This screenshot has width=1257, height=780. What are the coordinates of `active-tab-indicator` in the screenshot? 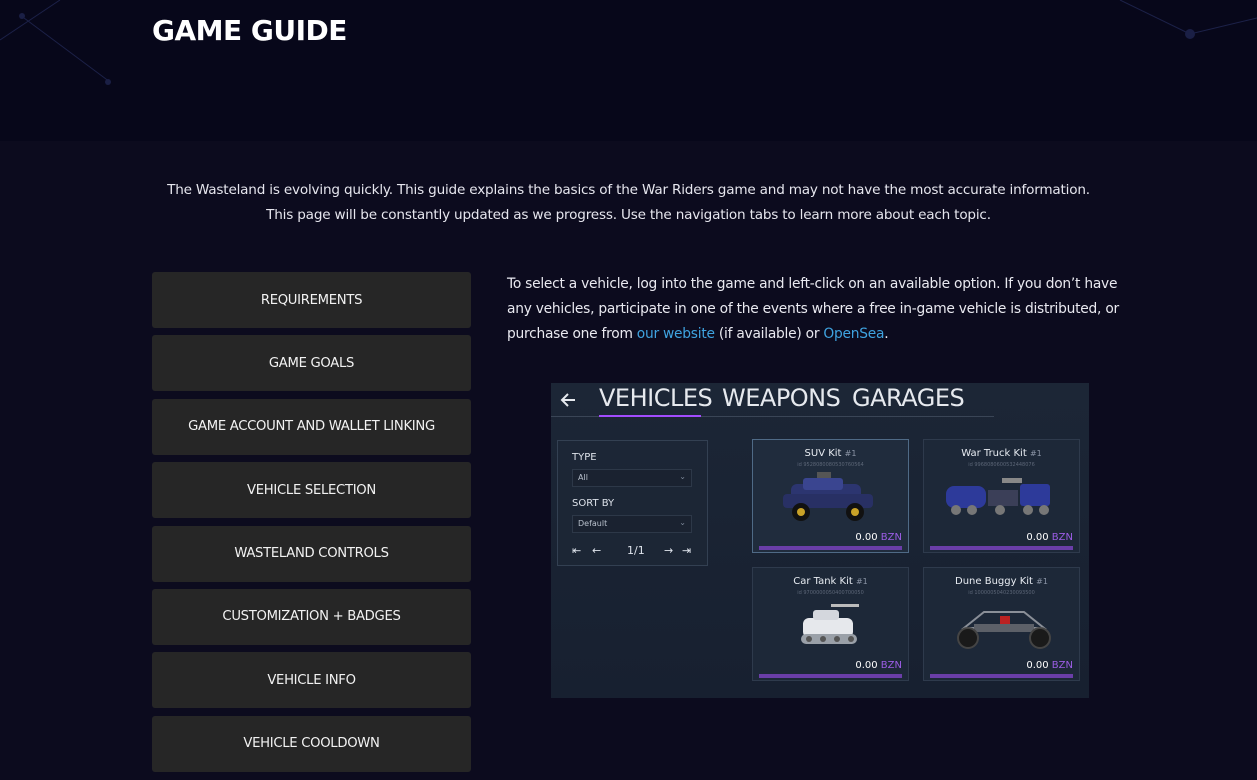 It's located at (650, 416).